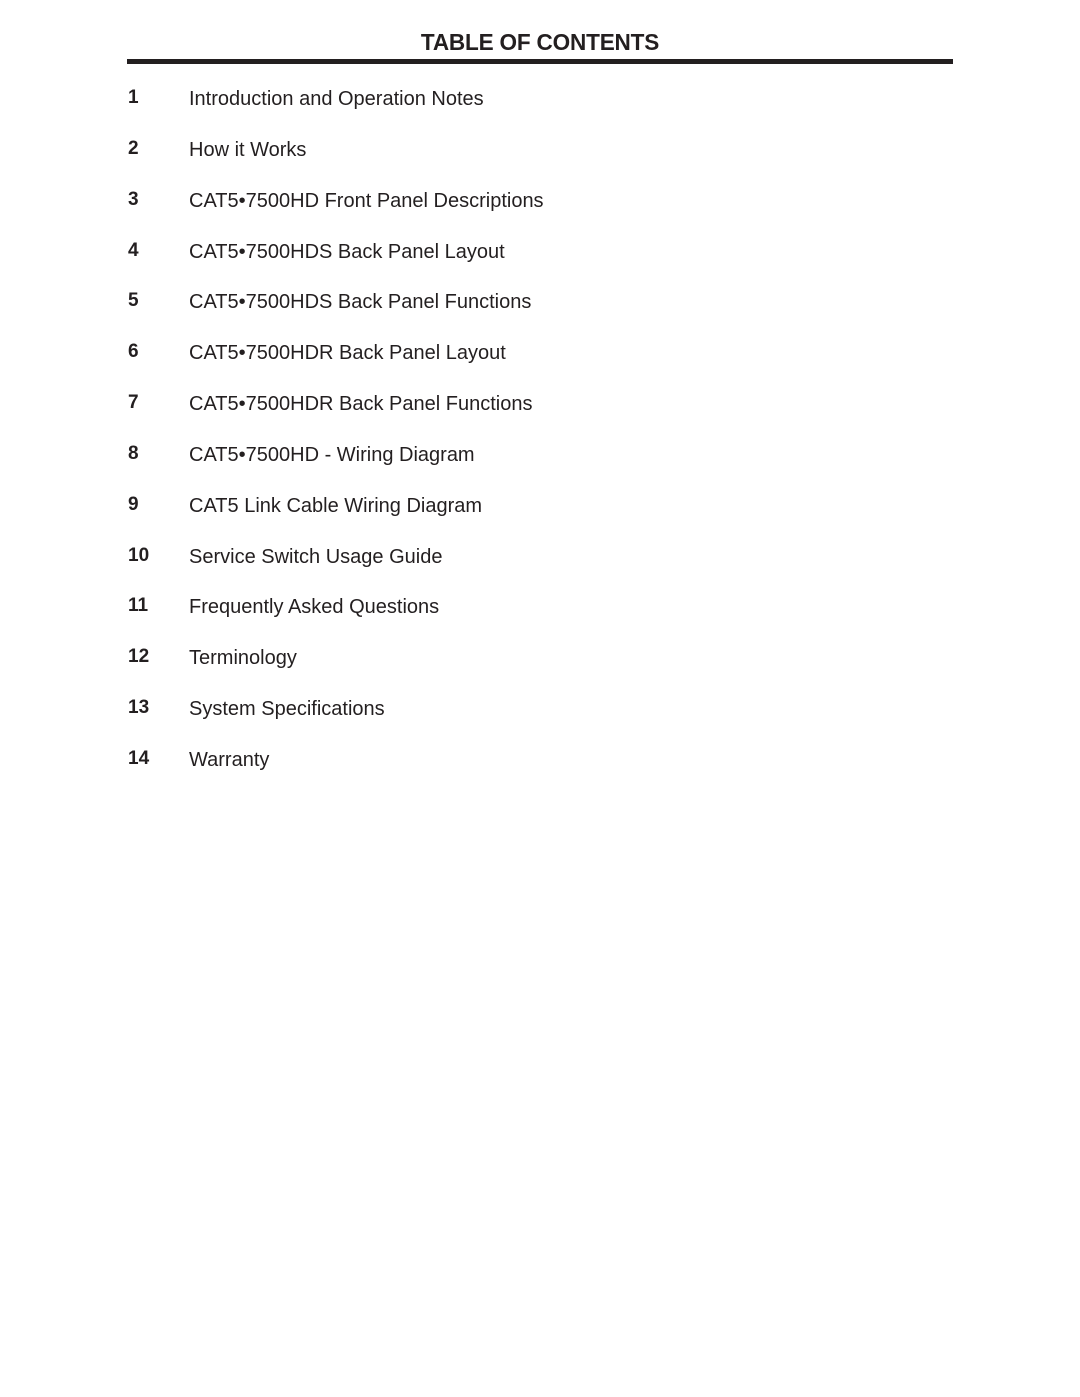  I want to click on toc-entry-number: 12, so click(139, 657).